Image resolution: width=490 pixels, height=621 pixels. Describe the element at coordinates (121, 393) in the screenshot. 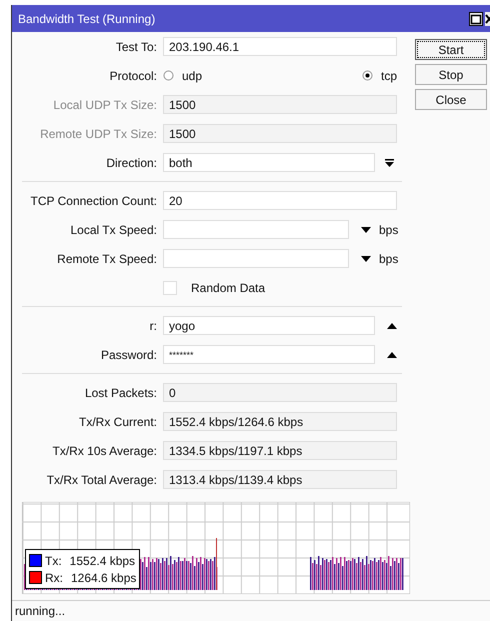

I see `field-label: Lost Packets:` at that location.